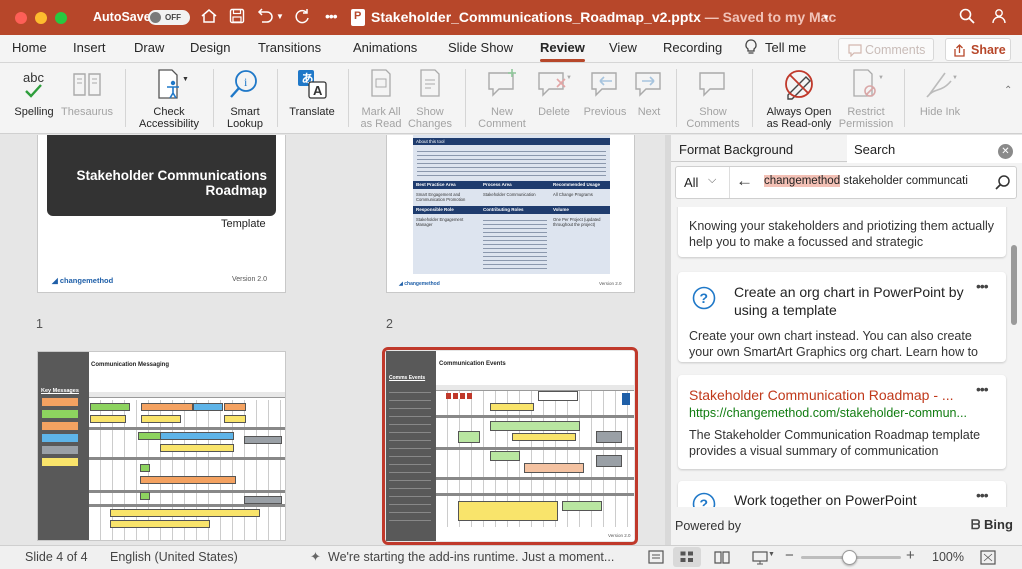  Describe the element at coordinates (209, 18) in the screenshot. I see `home-icon` at that location.